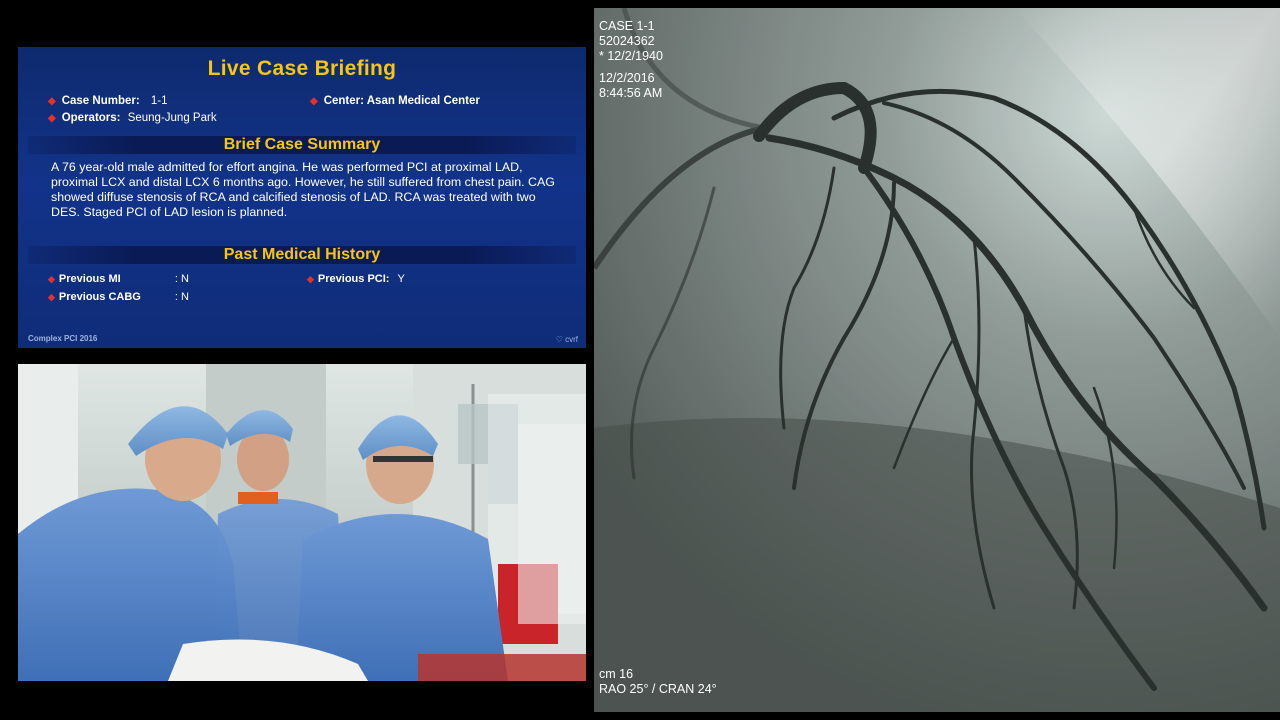 Image resolution: width=1280 pixels, height=720 pixels. What do you see at coordinates (401, 279) in the screenshot?
I see `history-value: Y` at bounding box center [401, 279].